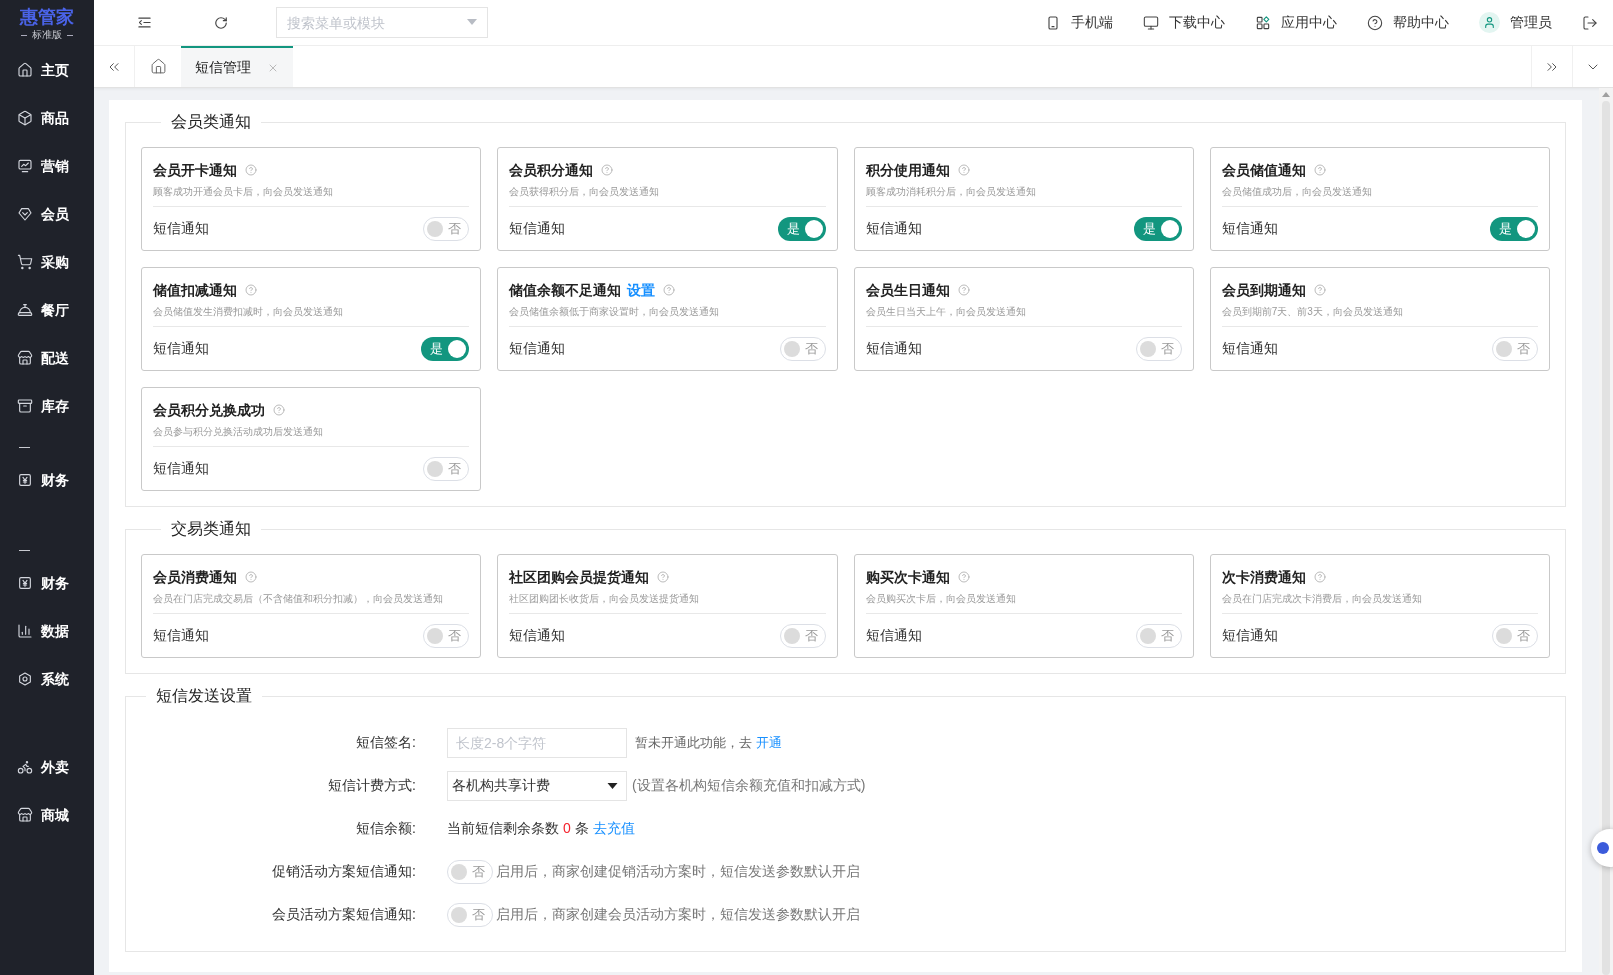 The image size is (1613, 975). What do you see at coordinates (47, 166) in the screenshot?
I see `sidebar-item: 营销` at bounding box center [47, 166].